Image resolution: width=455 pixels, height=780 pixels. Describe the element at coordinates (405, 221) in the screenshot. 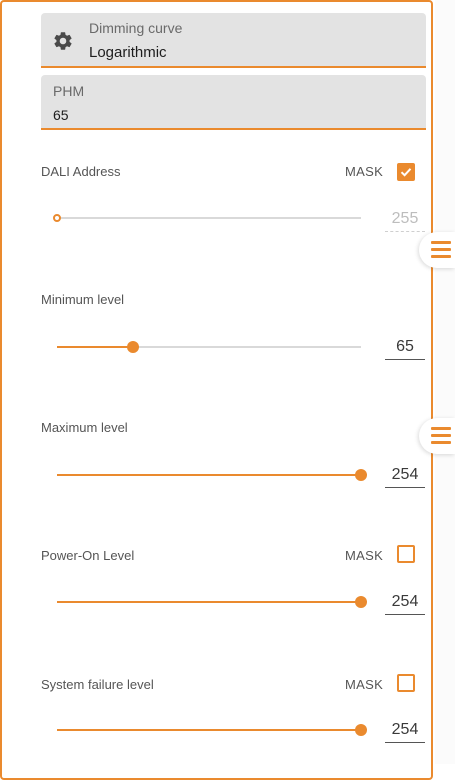

I see `dali-address-value: 255` at that location.